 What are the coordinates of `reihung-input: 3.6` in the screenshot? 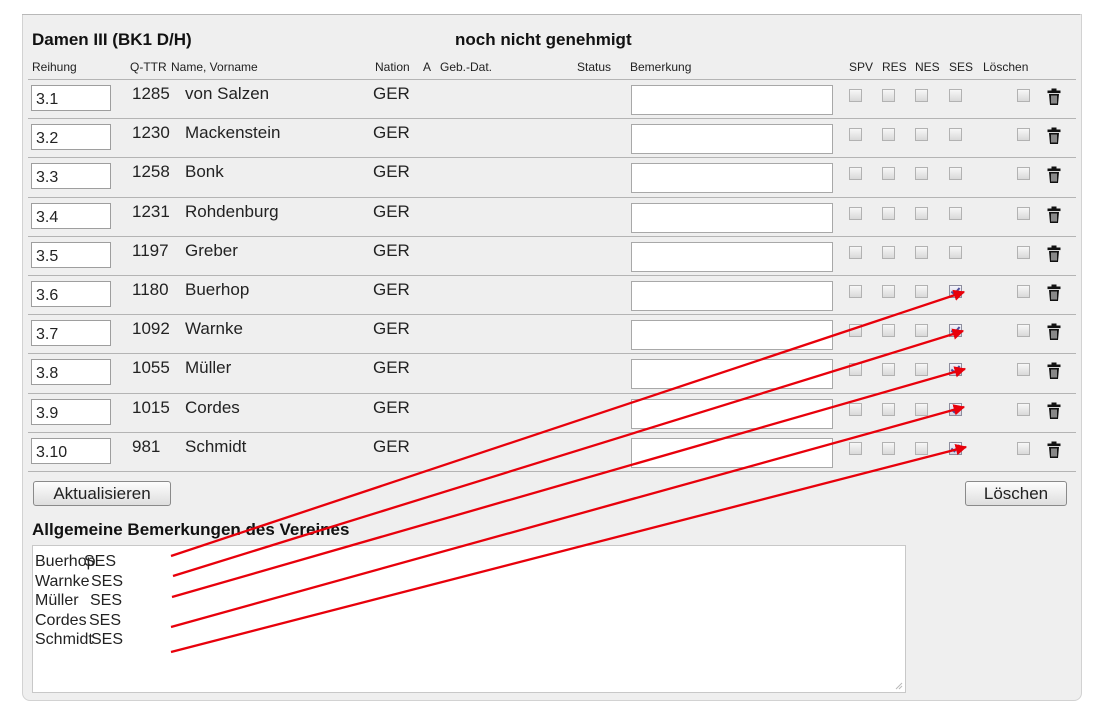 It's located at (71, 294).